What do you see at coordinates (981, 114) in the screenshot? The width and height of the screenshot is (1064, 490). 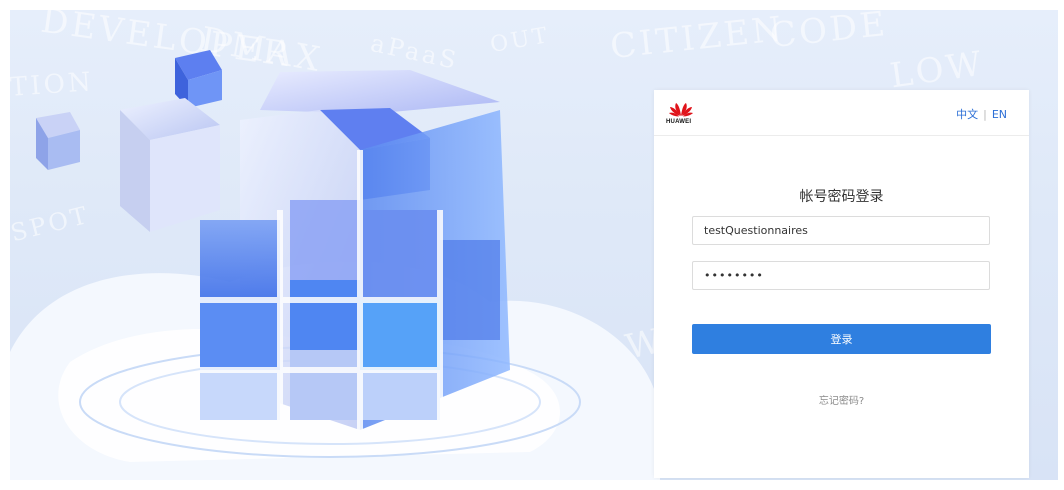 I see `language-switch: 中文 | EN` at bounding box center [981, 114].